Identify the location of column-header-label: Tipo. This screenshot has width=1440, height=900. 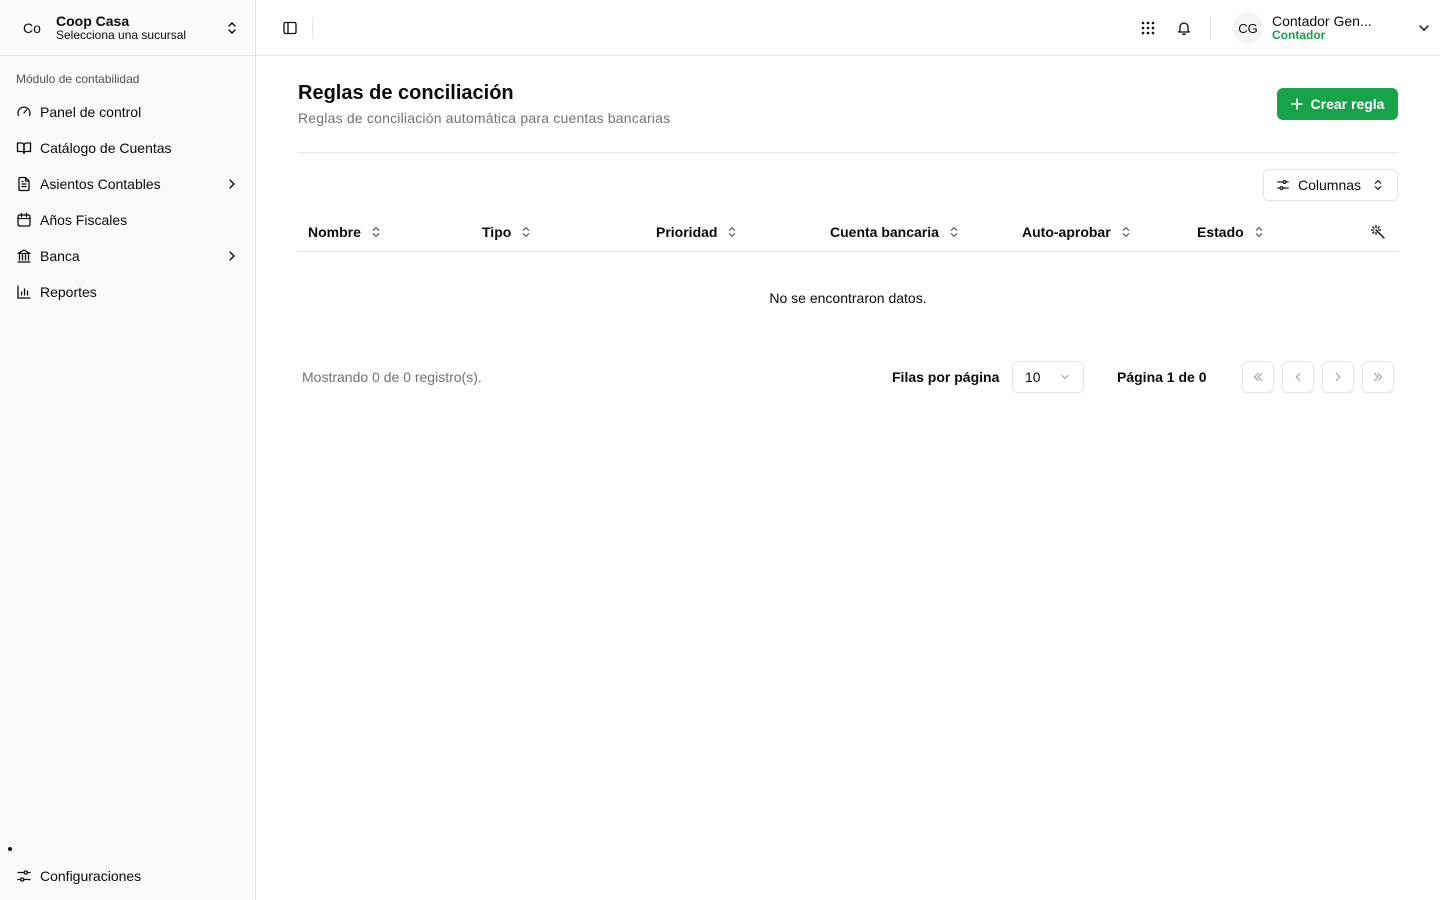
(497, 232).